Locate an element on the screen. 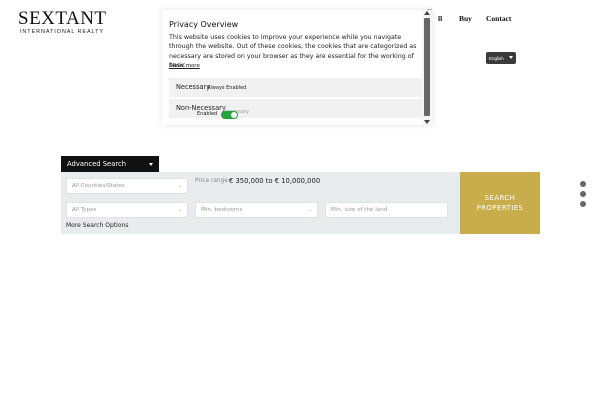 Image resolution: width=600 pixels, height=400 pixels. scroll-down-icon is located at coordinates (427, 122).